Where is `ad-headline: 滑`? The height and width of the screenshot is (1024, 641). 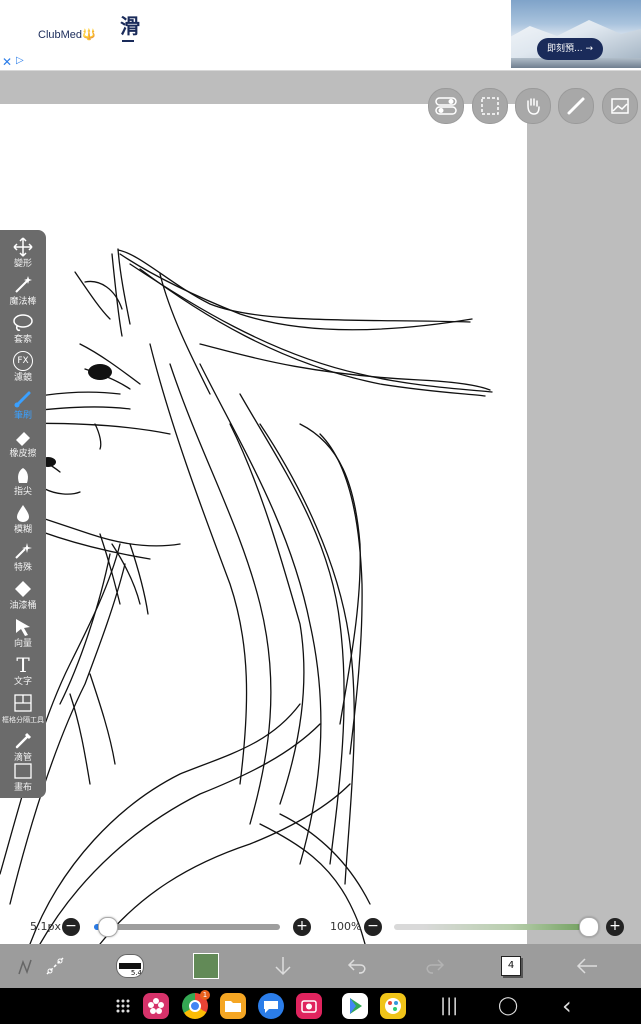
ad-headline: 滑 is located at coordinates (130, 26).